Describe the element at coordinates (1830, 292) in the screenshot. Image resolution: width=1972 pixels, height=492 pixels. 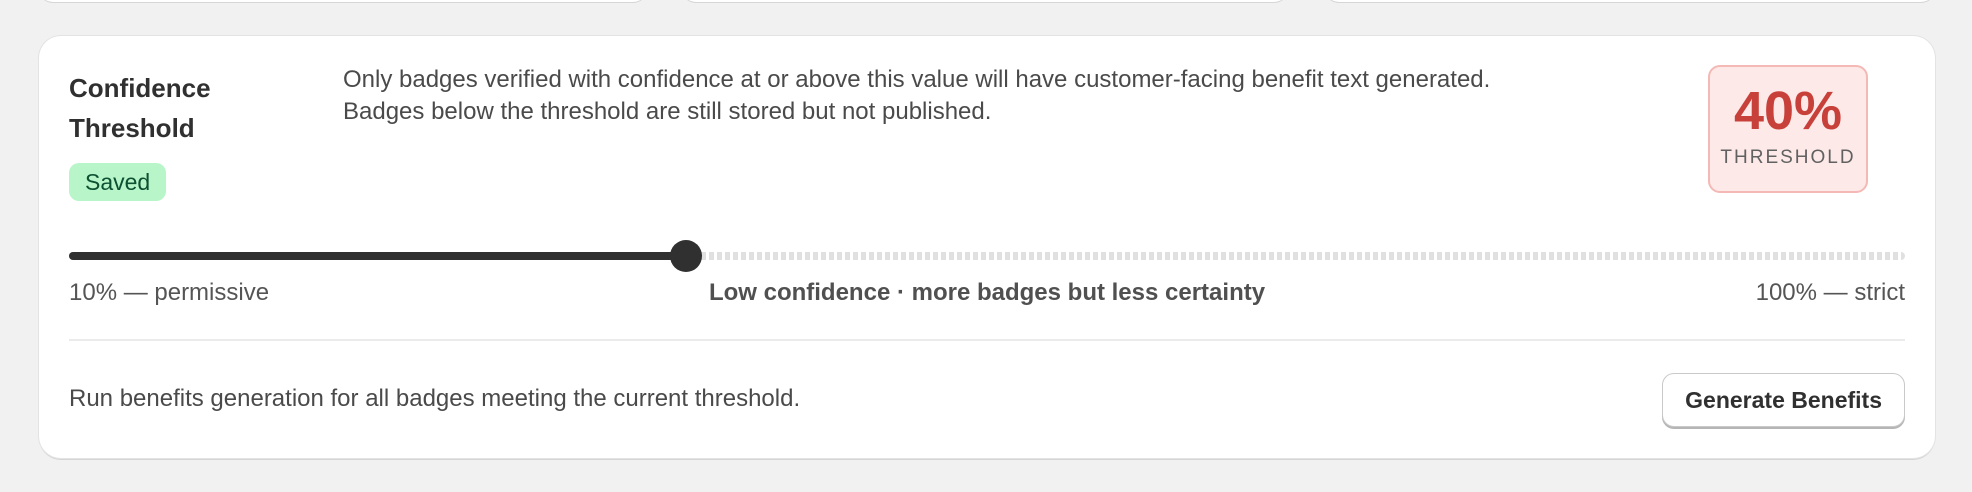
I see `slider-max-label: 100% — strict` at that location.